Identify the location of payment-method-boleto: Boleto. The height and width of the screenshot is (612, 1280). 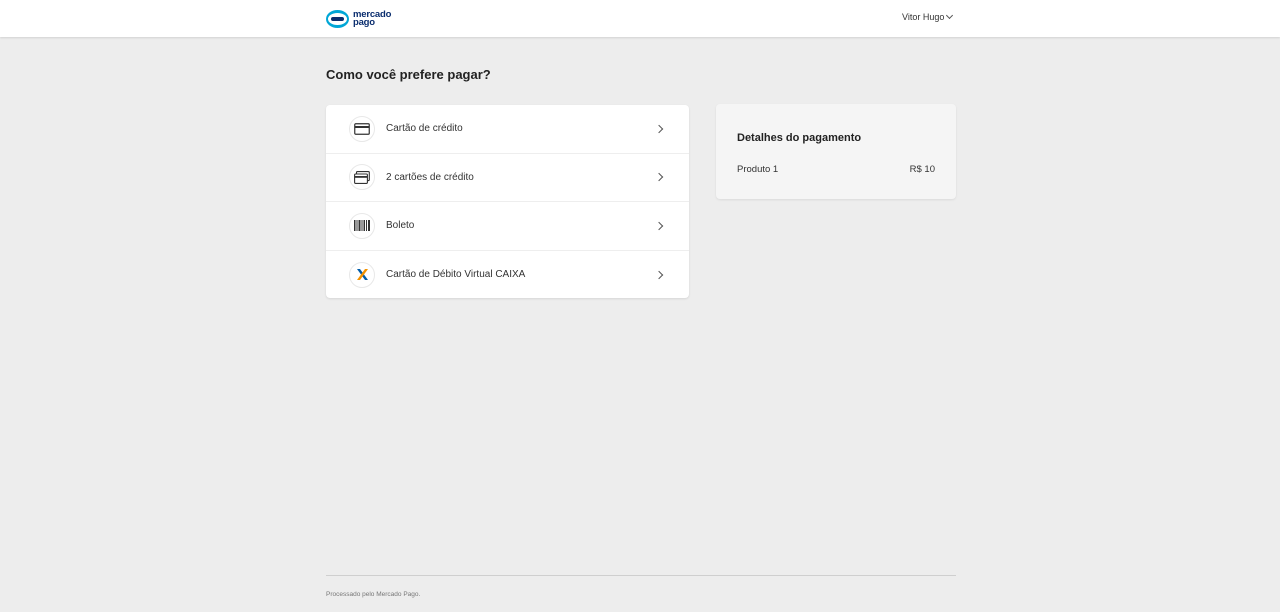
(507, 226).